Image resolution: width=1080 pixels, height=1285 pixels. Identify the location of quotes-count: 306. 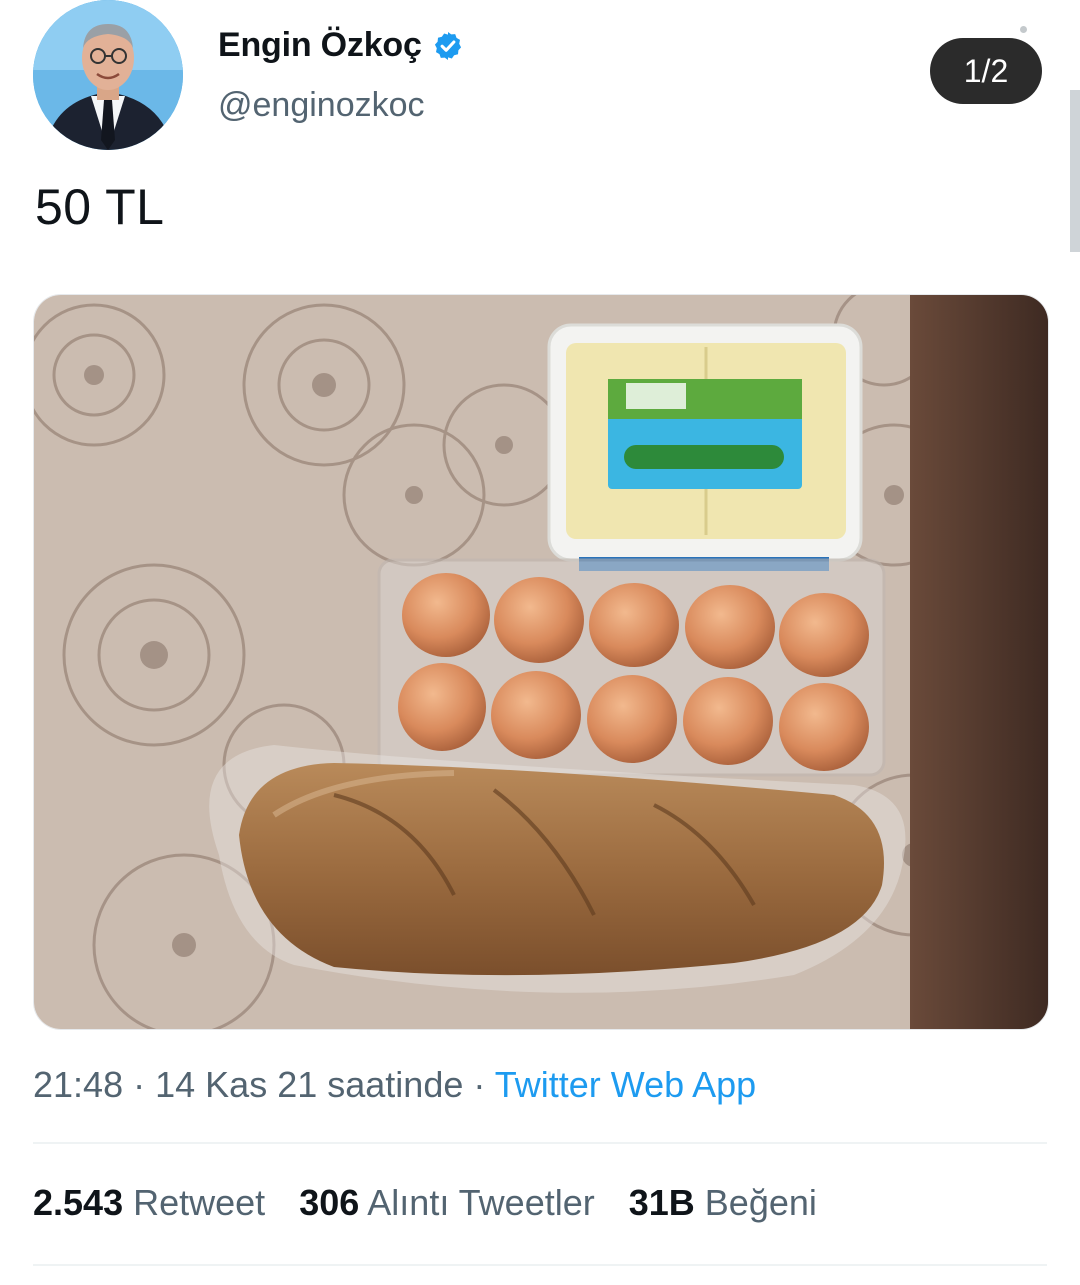
(329, 1202).